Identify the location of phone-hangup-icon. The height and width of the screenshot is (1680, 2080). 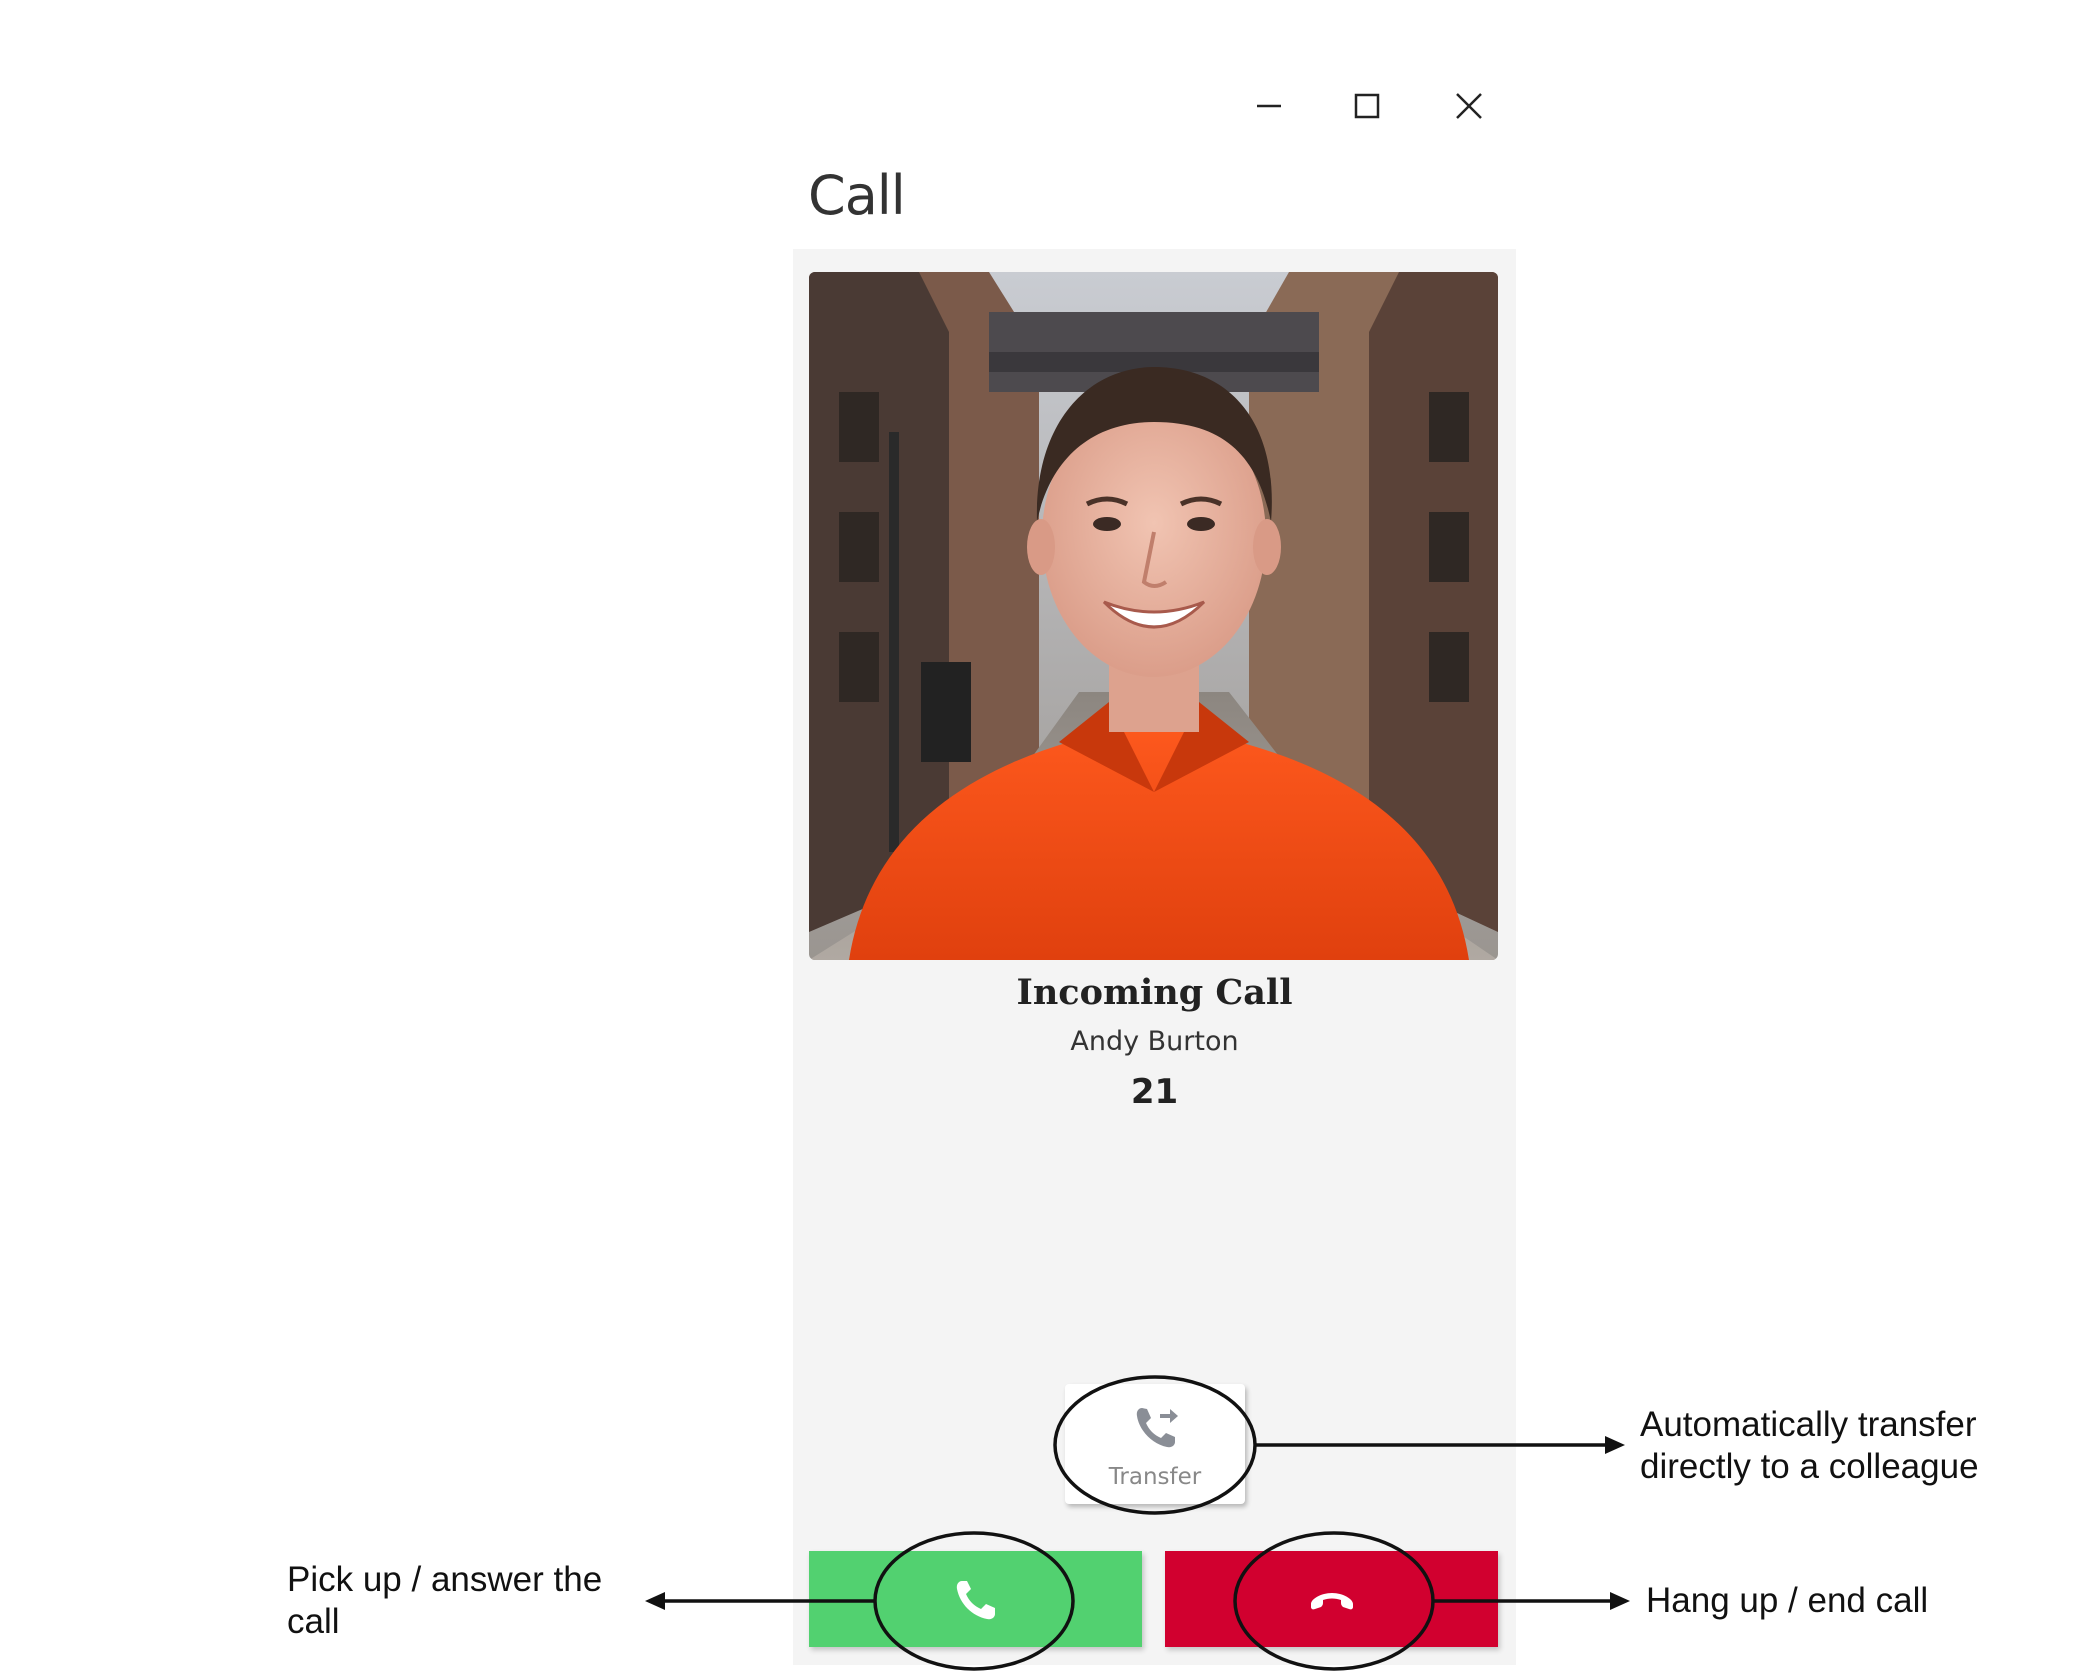
(1332, 1601).